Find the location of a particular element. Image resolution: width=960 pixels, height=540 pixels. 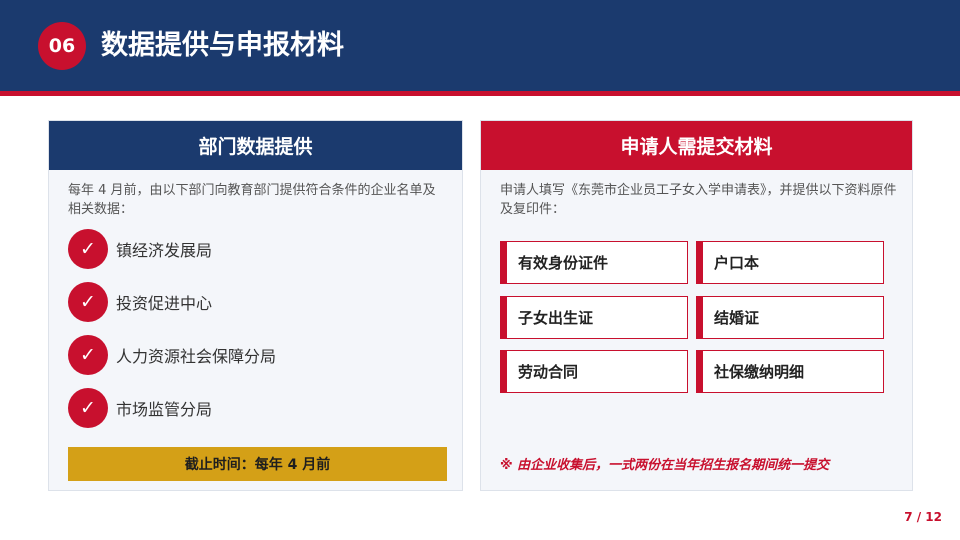

materials-panel-intro: 申请人填写《东莞市企业员工子女入学申请表》，并提供以下资料原件及复印件： is located at coordinates (698, 200).